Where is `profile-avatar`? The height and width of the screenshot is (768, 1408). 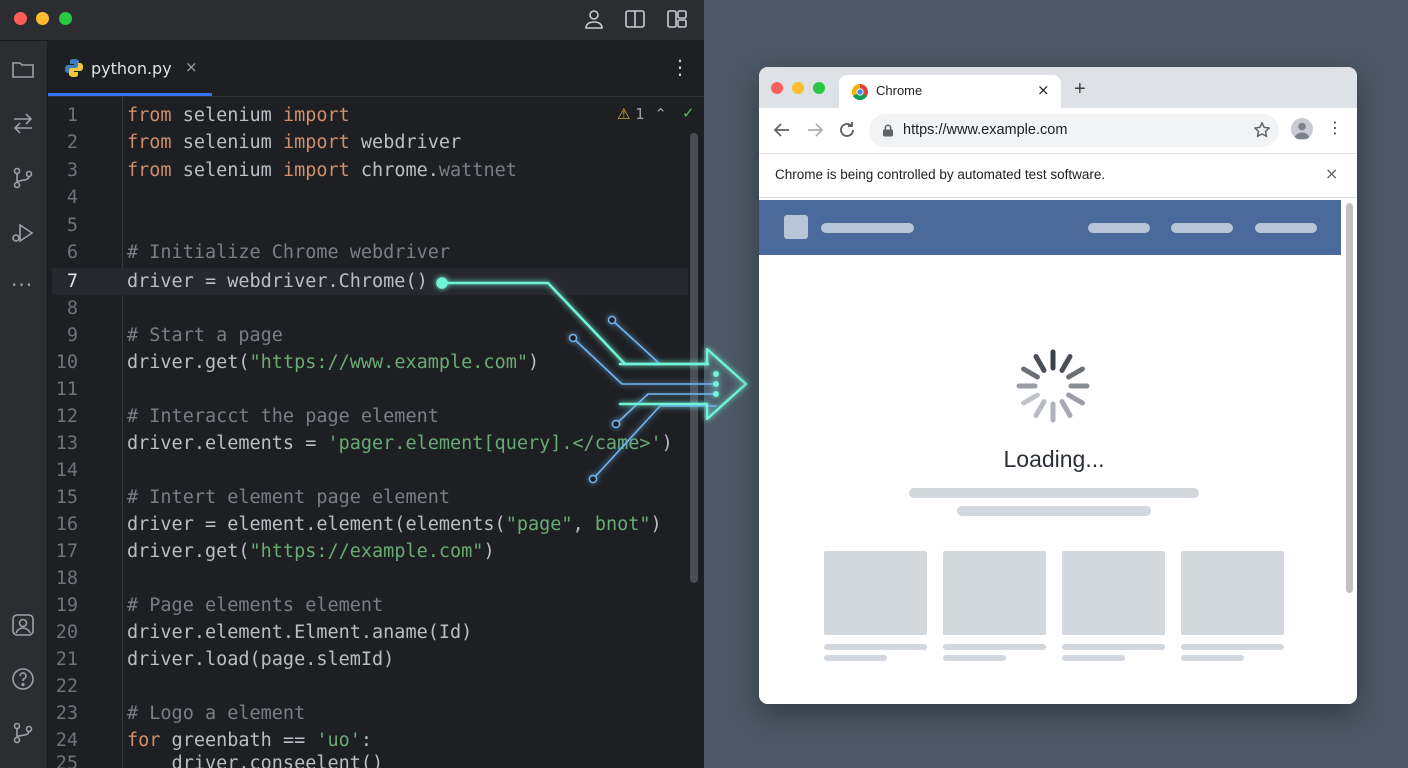
profile-avatar is located at coordinates (1302, 129).